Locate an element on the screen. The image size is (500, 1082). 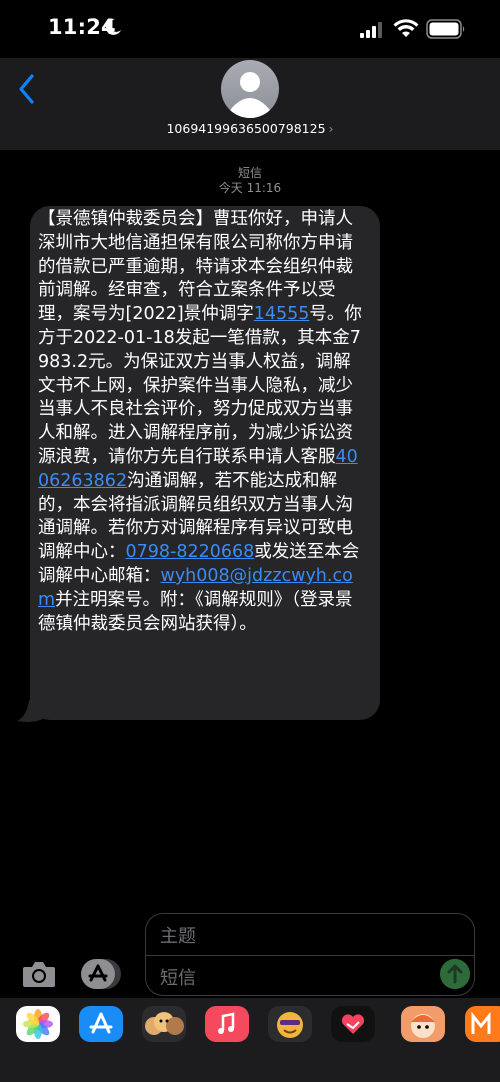
contact-avatar is located at coordinates (250, 89).